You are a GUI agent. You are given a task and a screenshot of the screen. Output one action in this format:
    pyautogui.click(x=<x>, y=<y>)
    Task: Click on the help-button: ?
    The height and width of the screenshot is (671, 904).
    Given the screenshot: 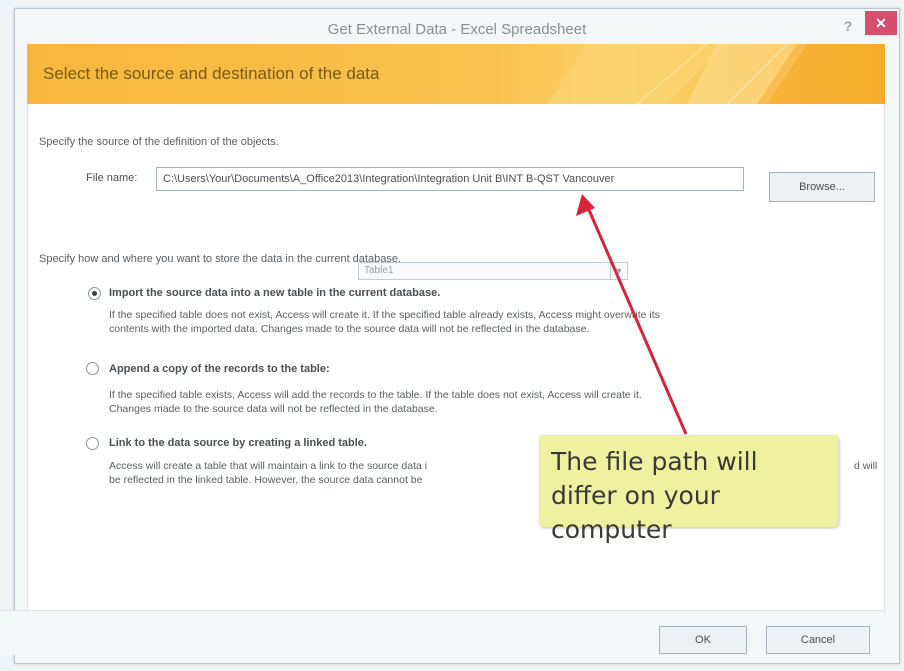 What is the action you would take?
    pyautogui.click(x=848, y=26)
    